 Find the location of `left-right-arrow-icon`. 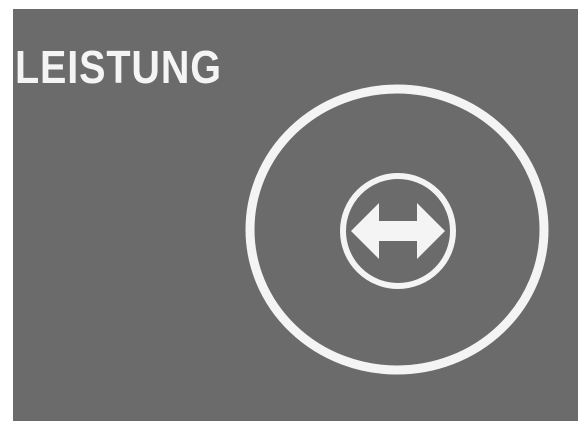

left-right-arrow-icon is located at coordinates (398, 231).